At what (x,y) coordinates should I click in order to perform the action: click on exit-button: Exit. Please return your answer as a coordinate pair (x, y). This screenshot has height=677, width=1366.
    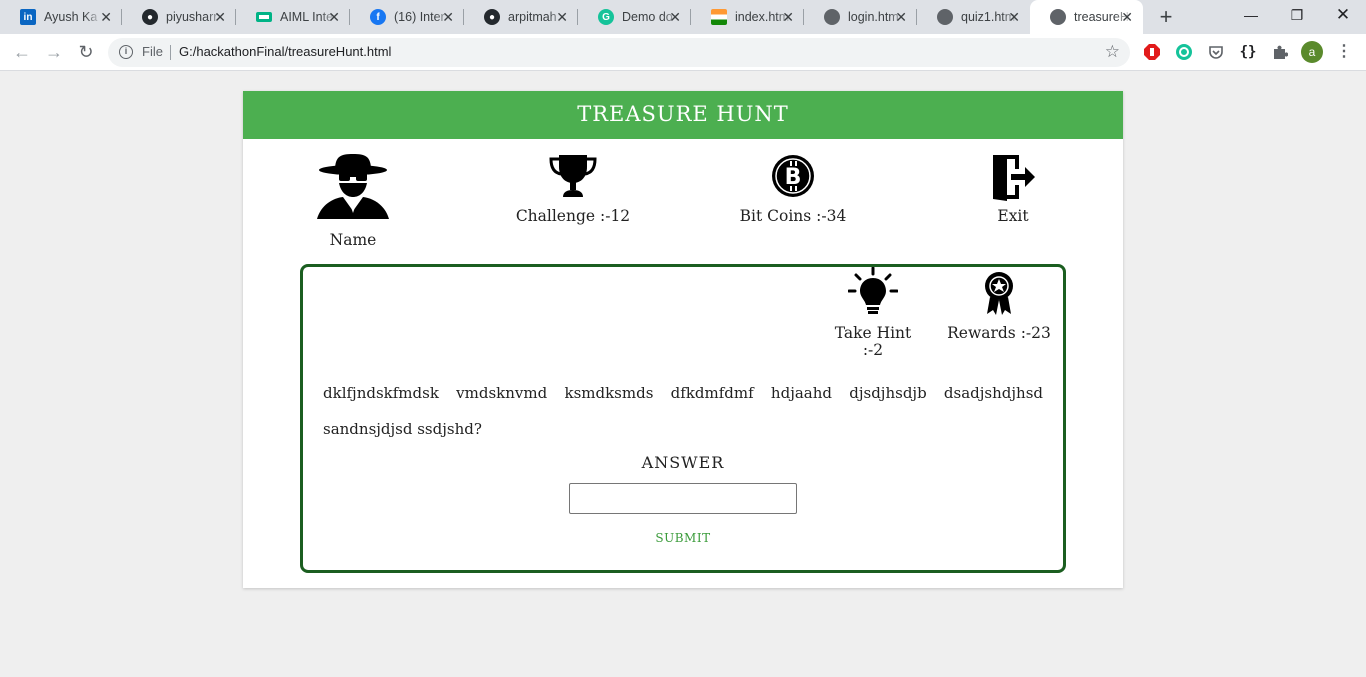
    Looking at the image, I should click on (1013, 189).